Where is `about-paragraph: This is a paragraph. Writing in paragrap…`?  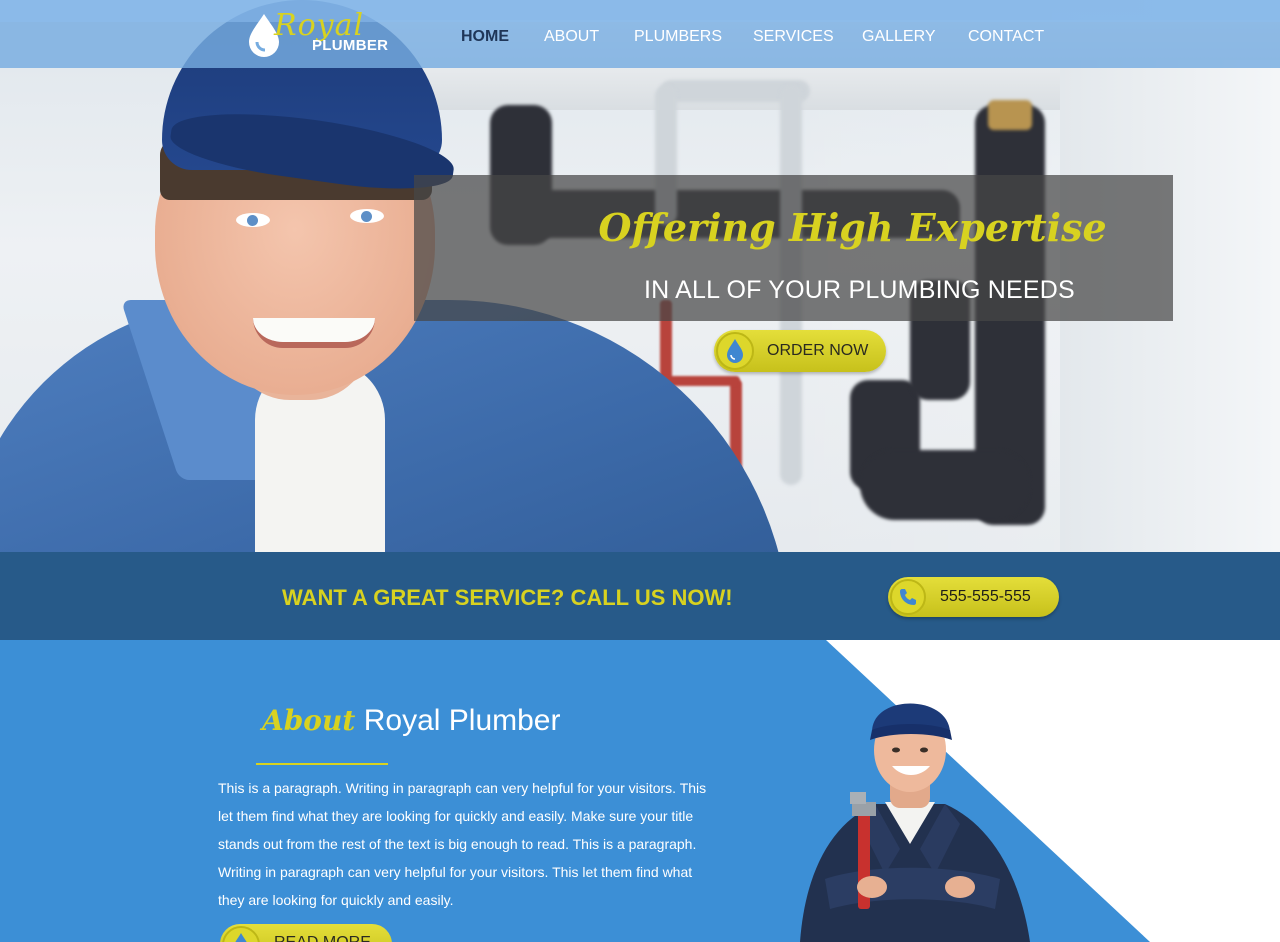 about-paragraph: This is a paragraph. Writing in paragrap… is located at coordinates (462, 844).